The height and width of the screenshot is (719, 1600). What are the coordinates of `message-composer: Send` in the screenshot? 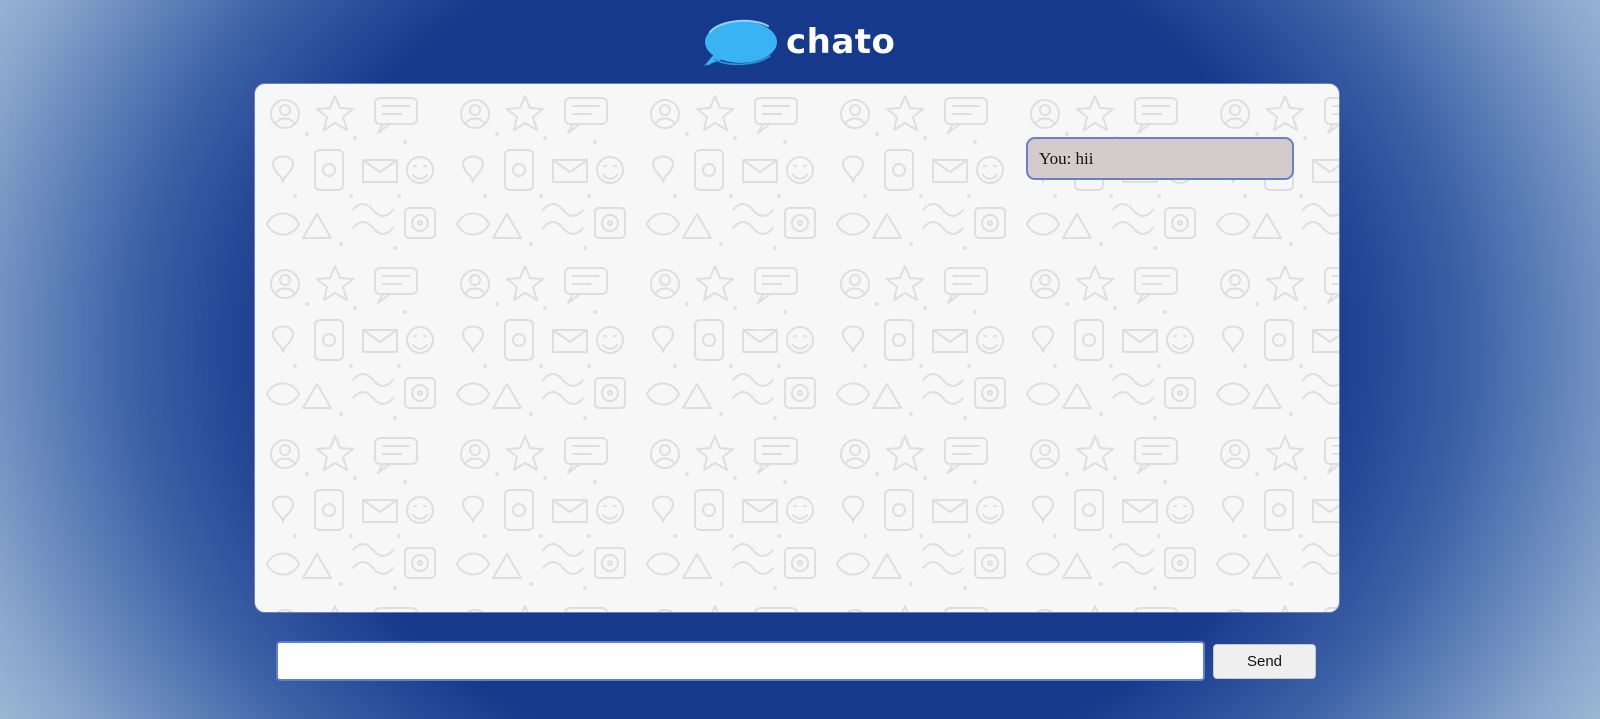 It's located at (796, 661).